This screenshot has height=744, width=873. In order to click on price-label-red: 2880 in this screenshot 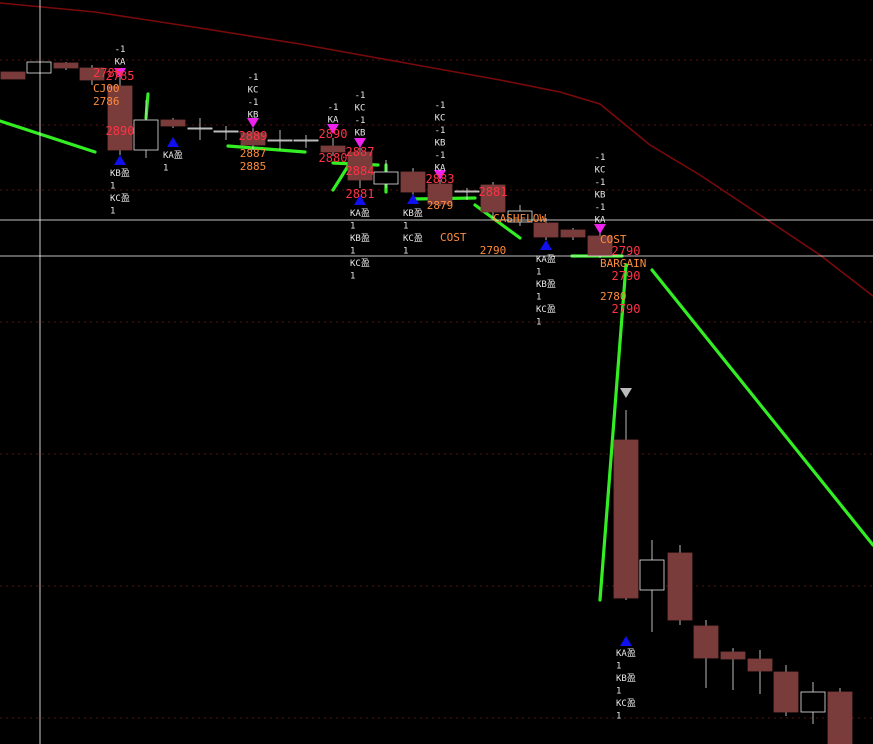, I will do `click(333, 158)`.